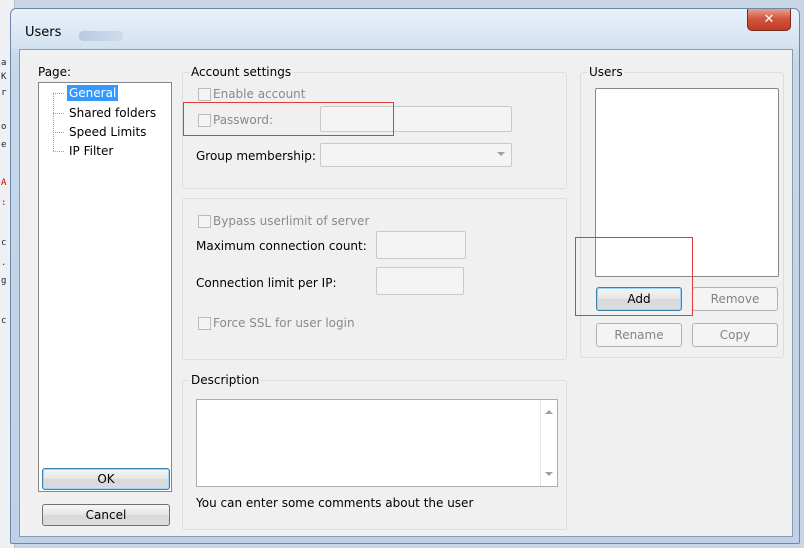  What do you see at coordinates (281, 246) in the screenshot?
I see `max-connection-count-label: Maximum connection count:` at bounding box center [281, 246].